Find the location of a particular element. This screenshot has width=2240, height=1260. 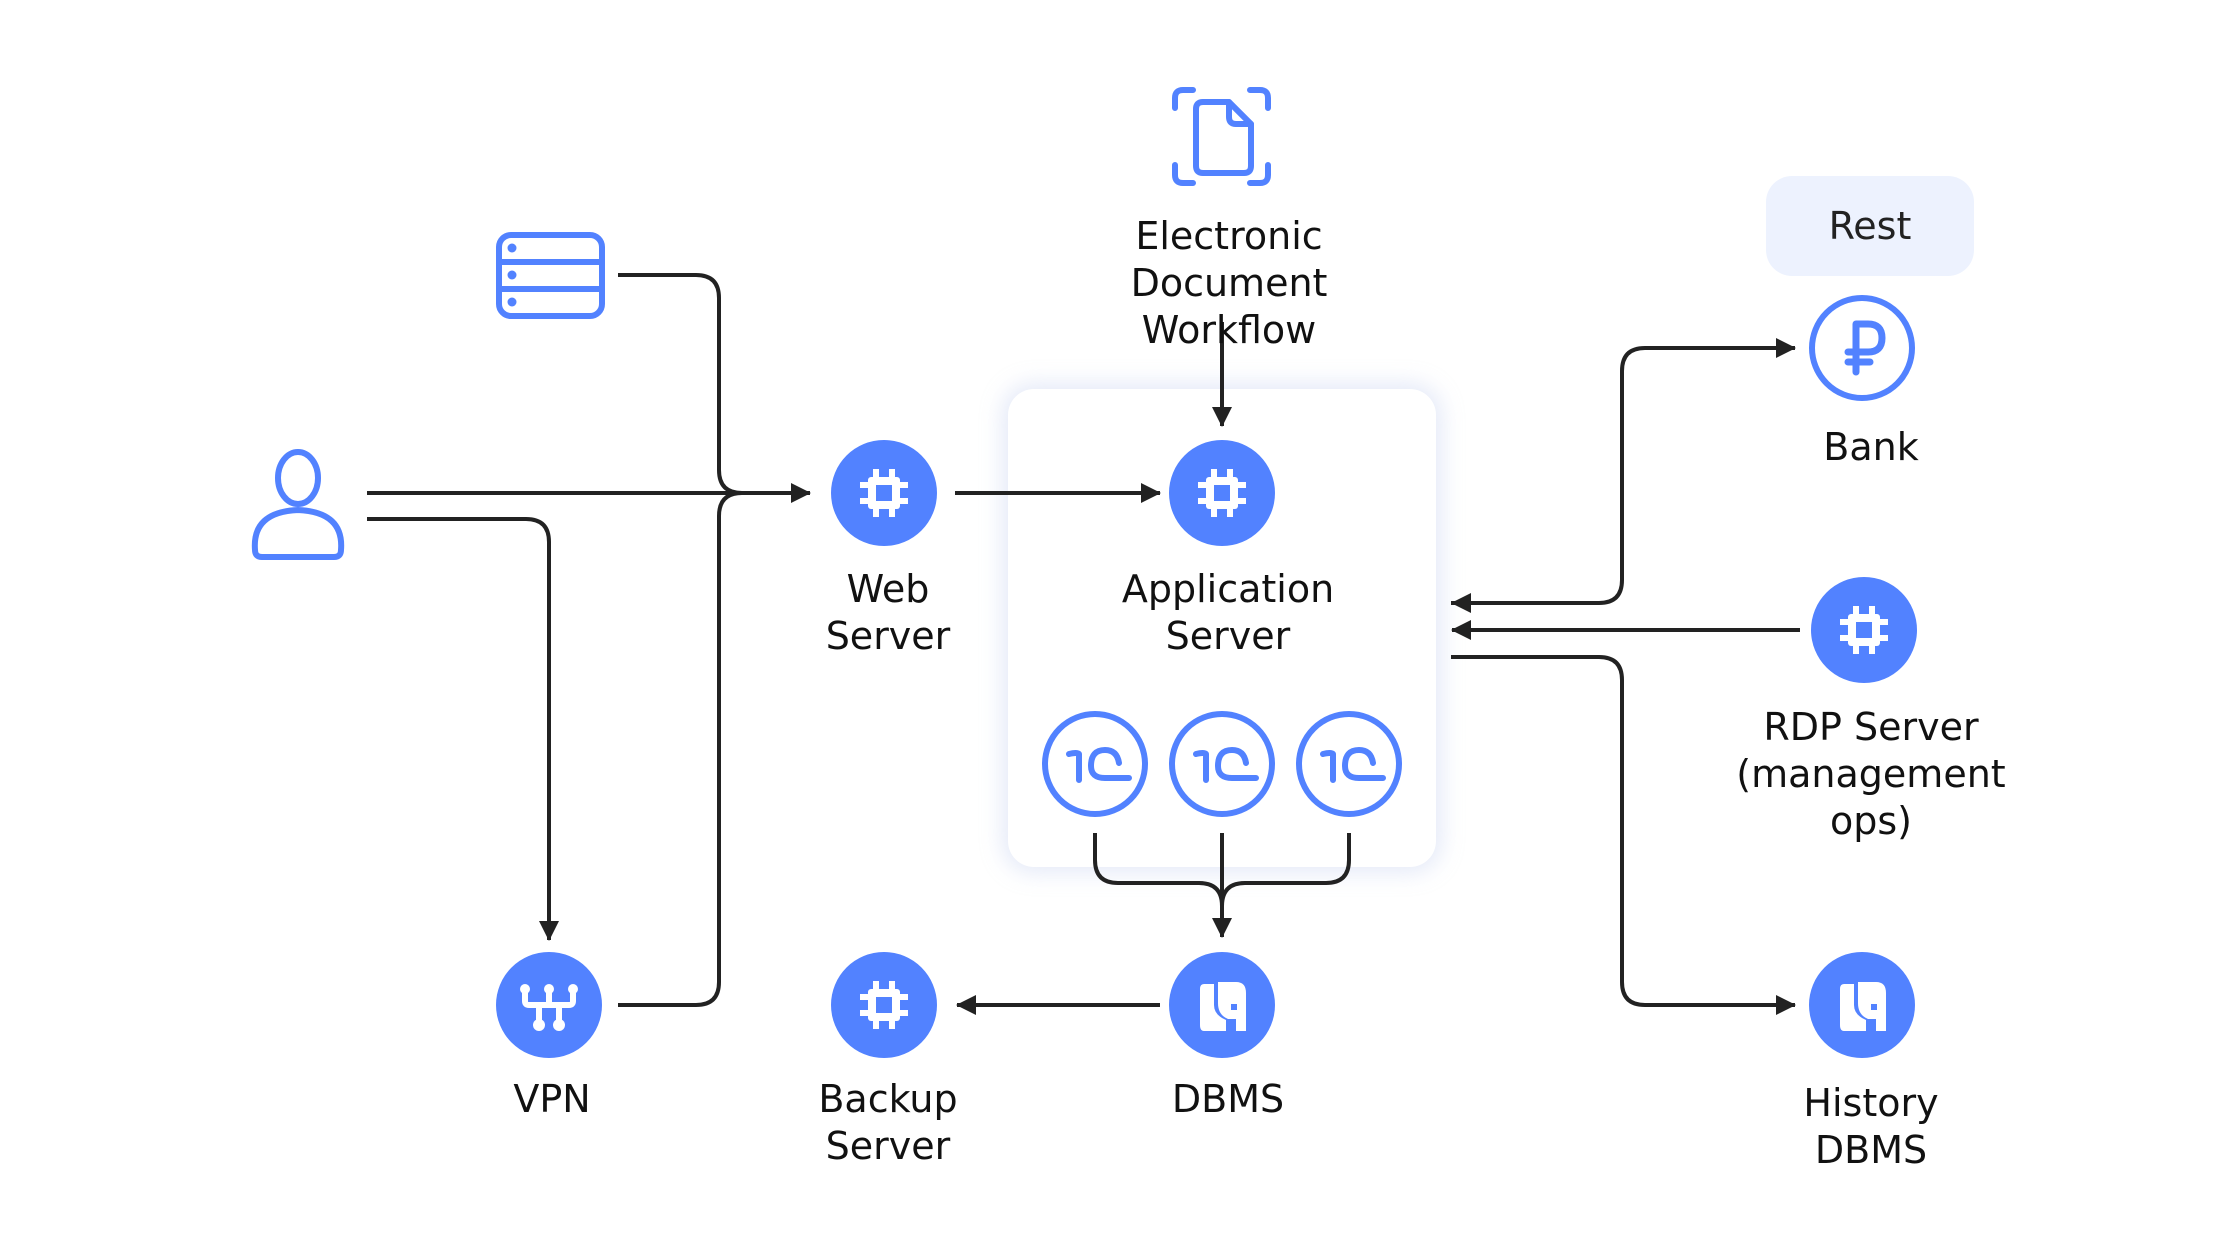

web-server-node is located at coordinates (884, 493).